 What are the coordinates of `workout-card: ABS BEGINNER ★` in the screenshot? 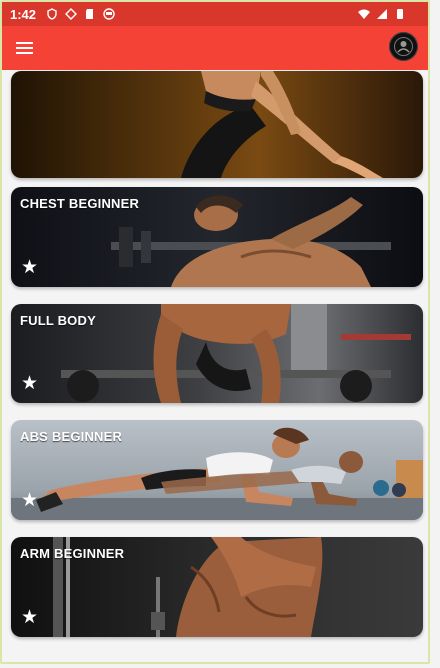 It's located at (217, 470).